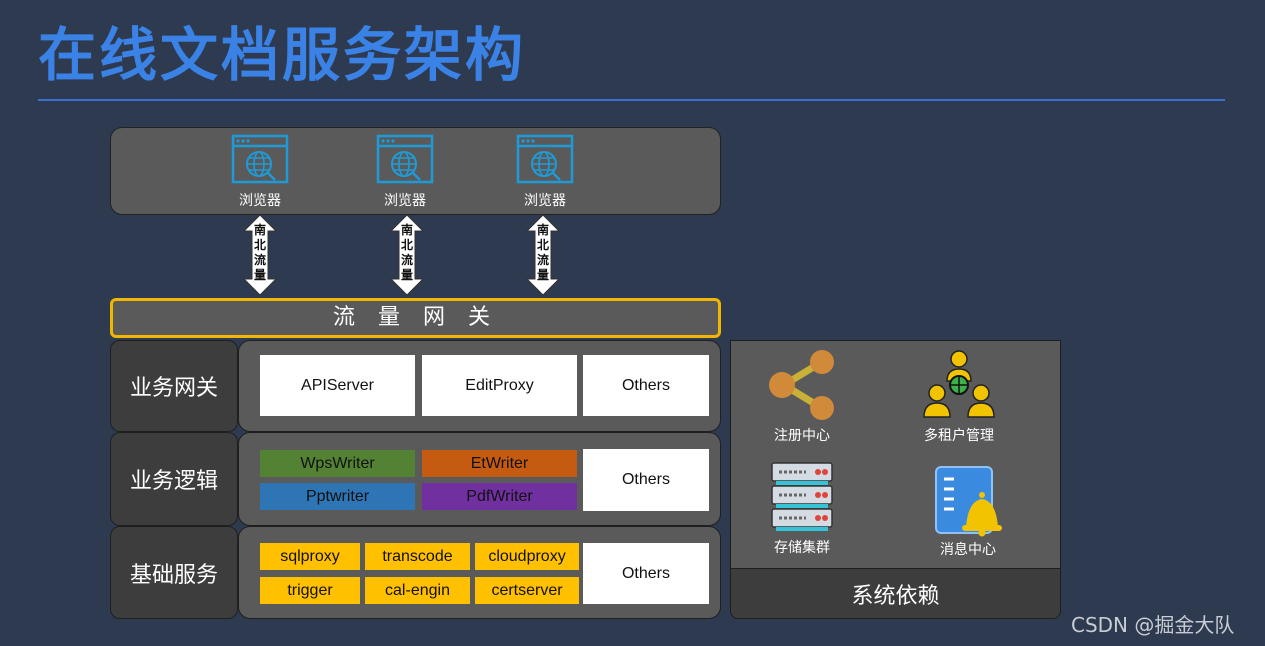 This screenshot has width=1265, height=646. What do you see at coordinates (310, 556) in the screenshot?
I see `sqlproxy-box: sqlproxy` at bounding box center [310, 556].